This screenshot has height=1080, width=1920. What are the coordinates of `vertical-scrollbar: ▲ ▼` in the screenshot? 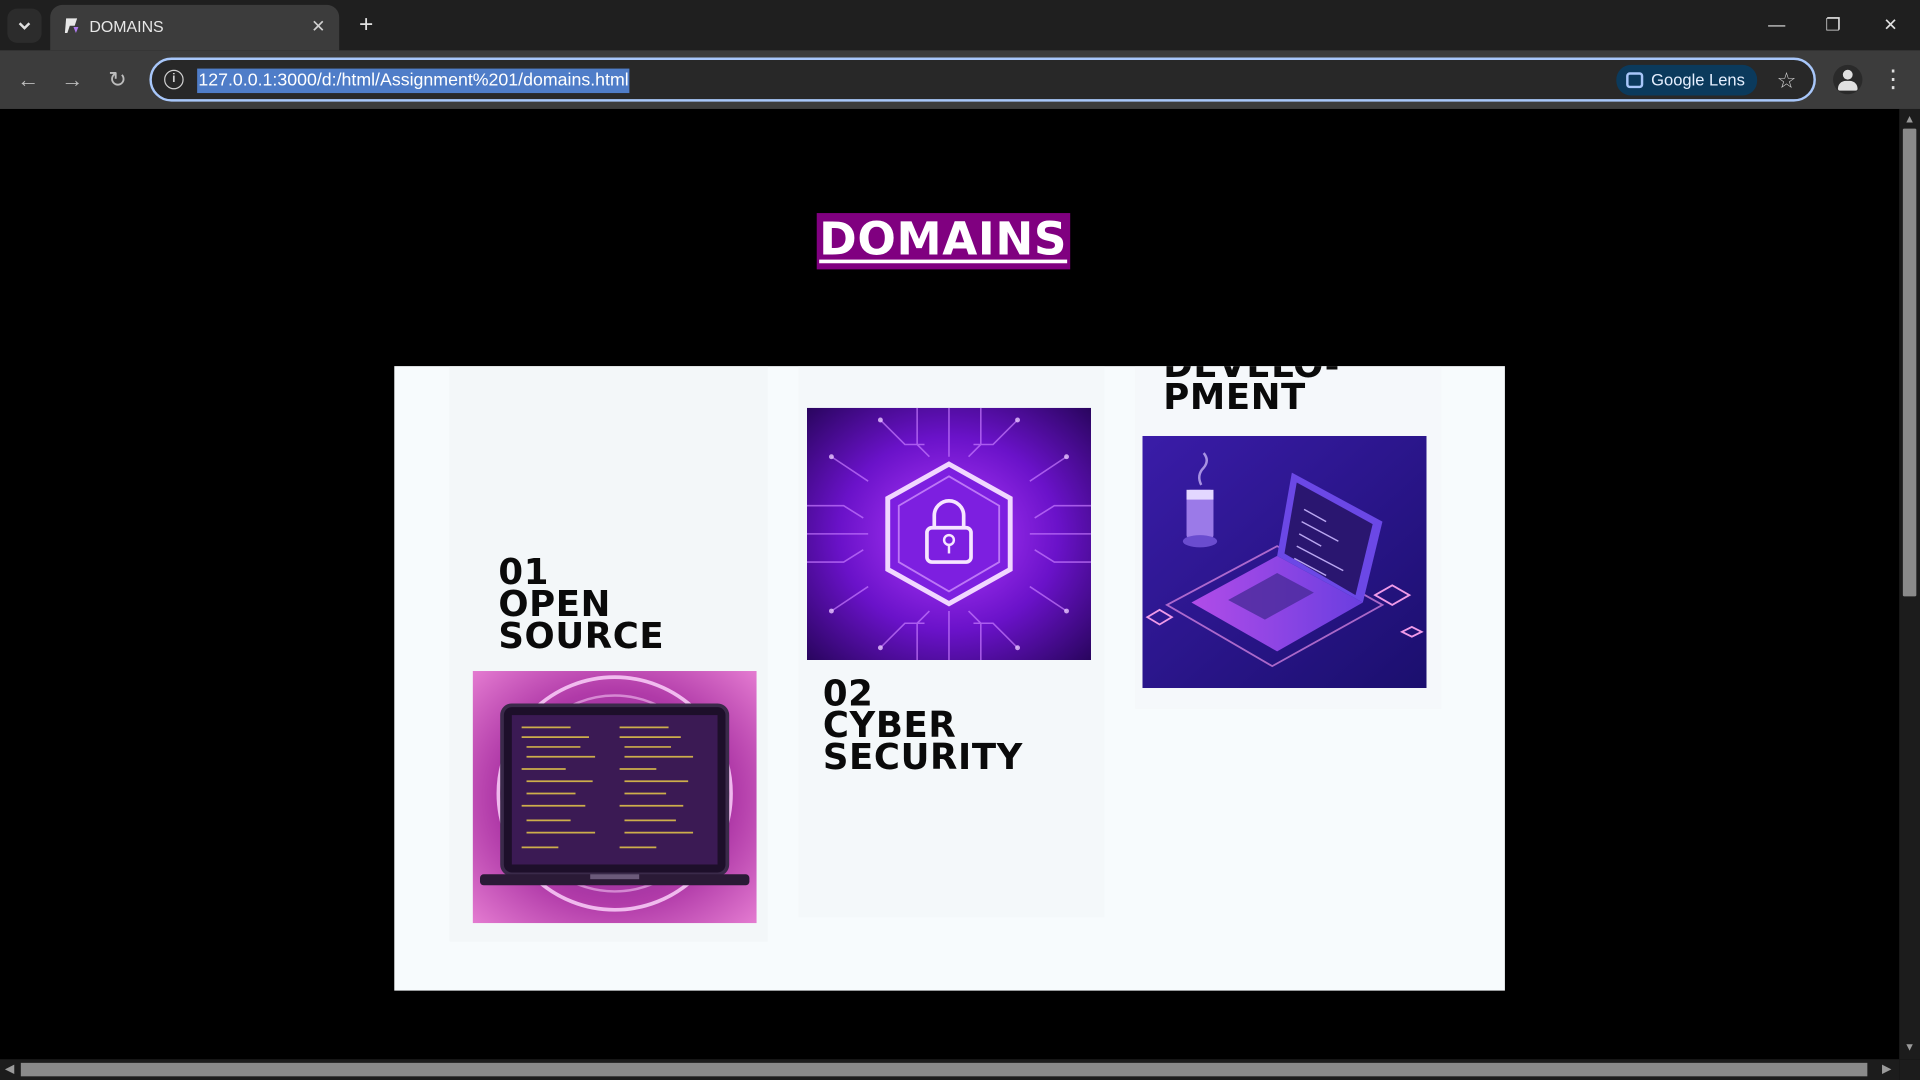 It's located at (1909, 584).